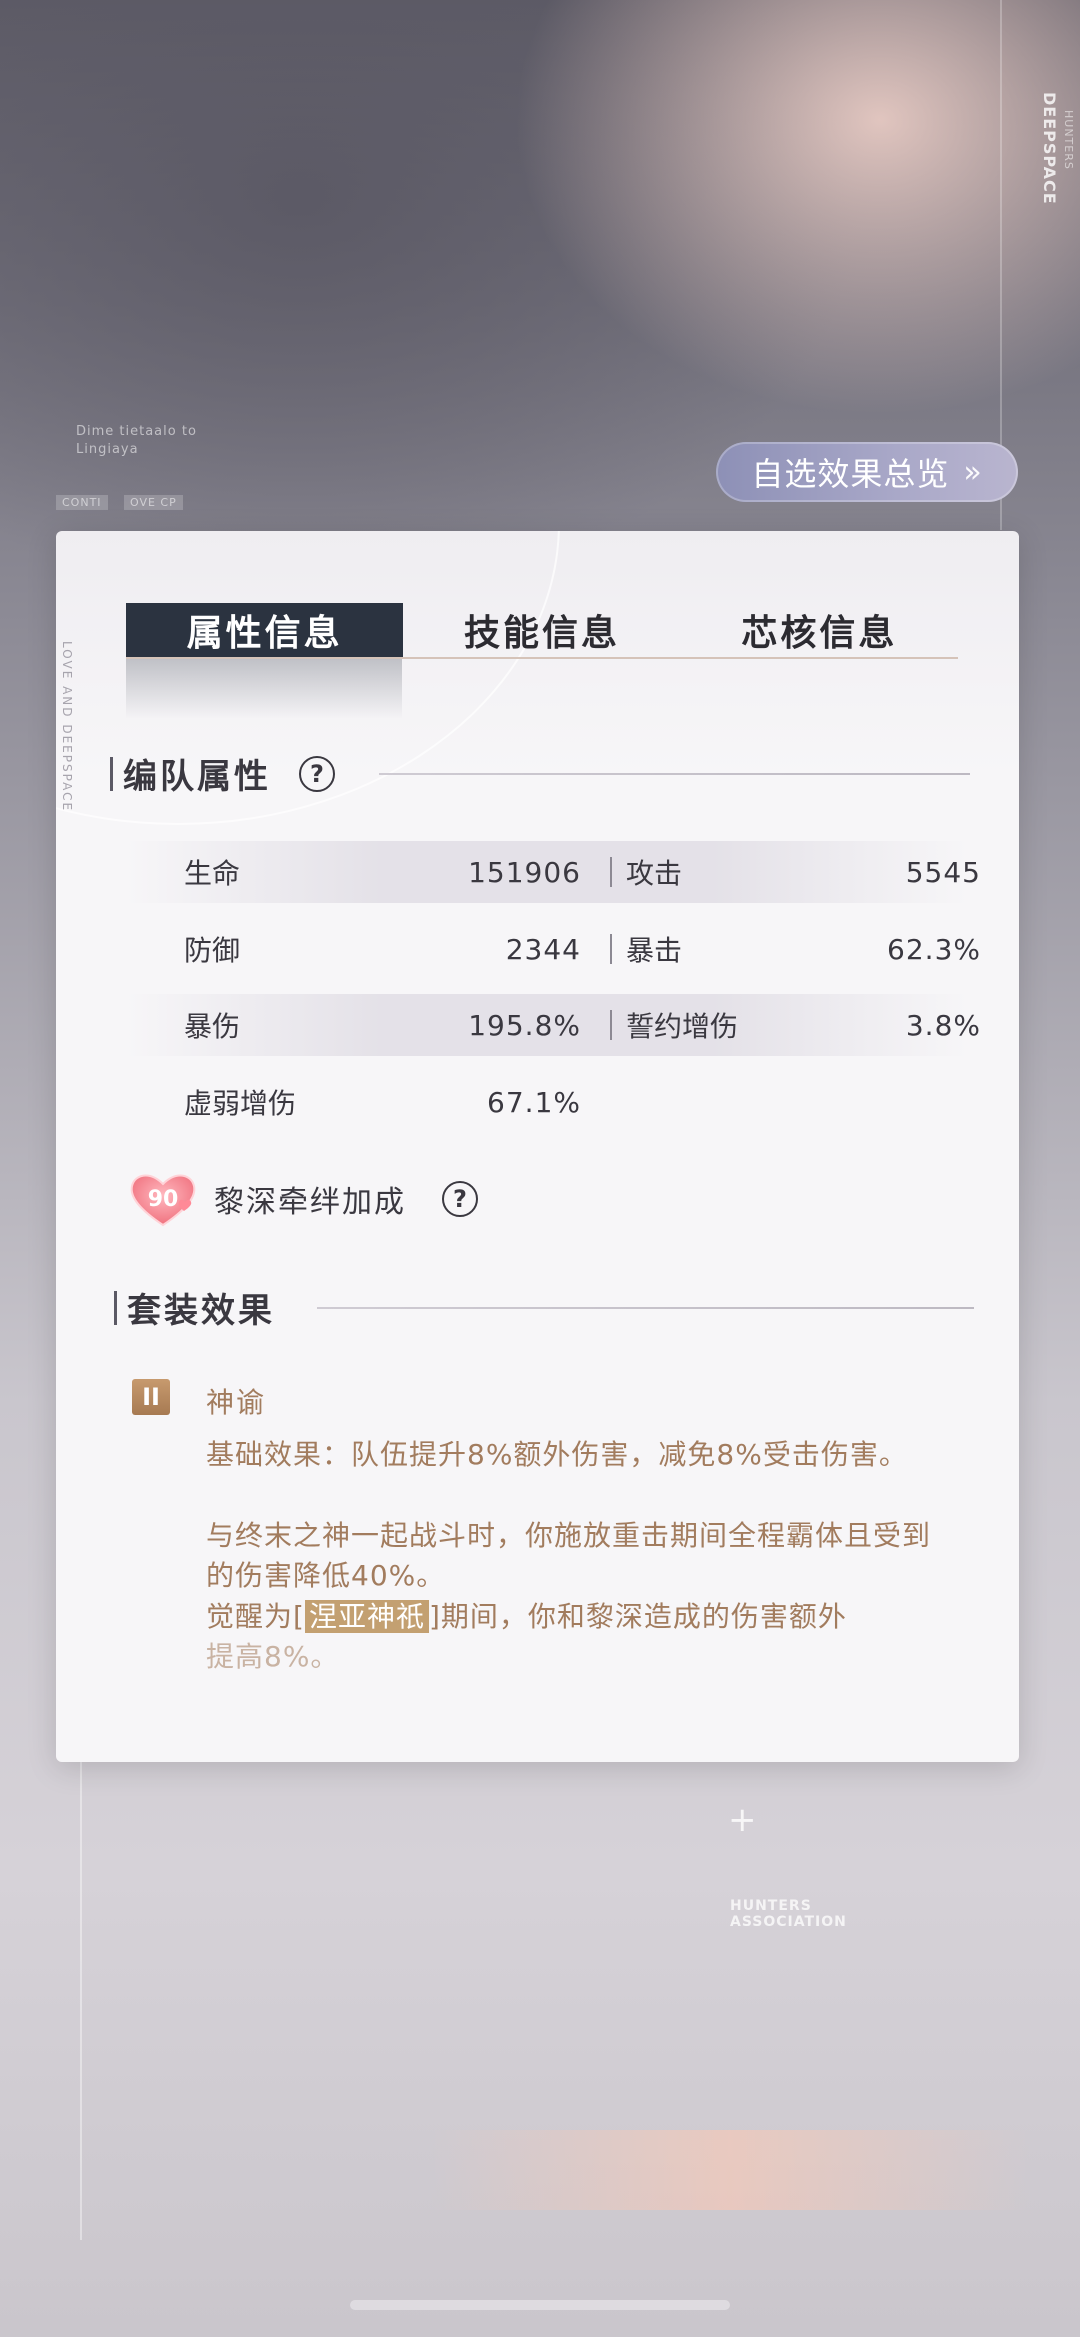 The height and width of the screenshot is (2337, 1080). What do you see at coordinates (850, 474) in the screenshot?
I see `overview-button-label: 自选效果总览` at bounding box center [850, 474].